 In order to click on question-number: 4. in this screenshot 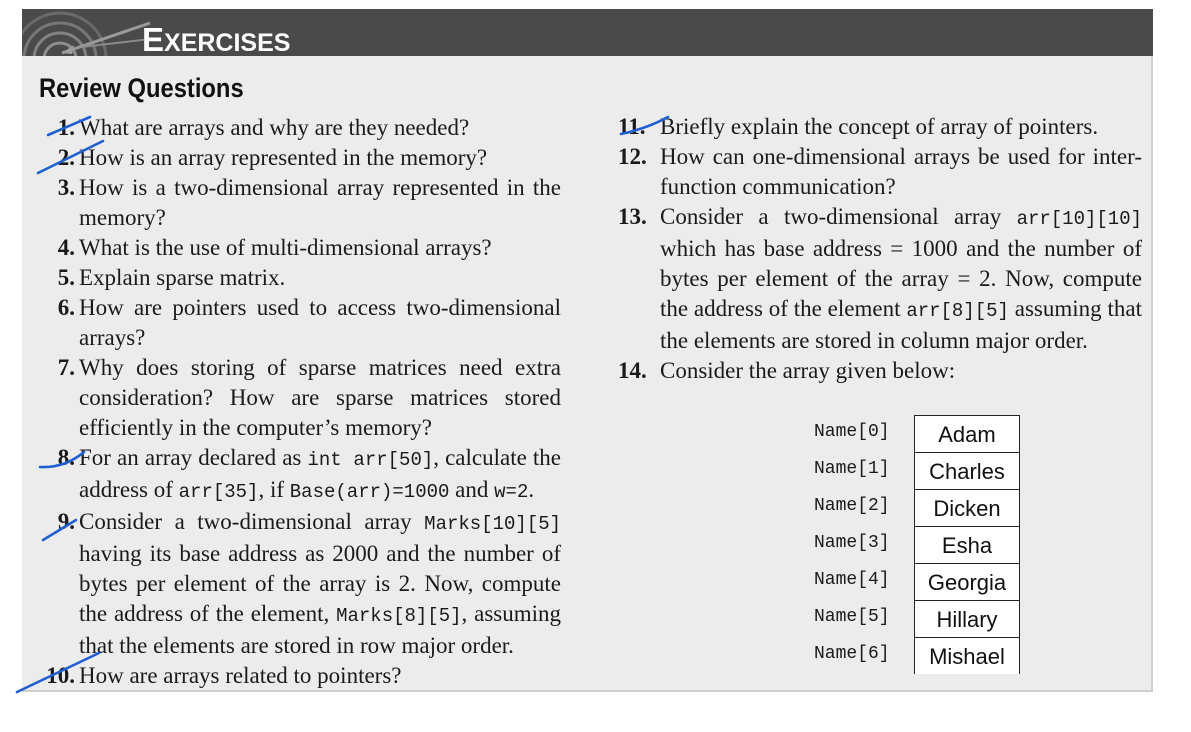, I will do `click(66, 247)`.